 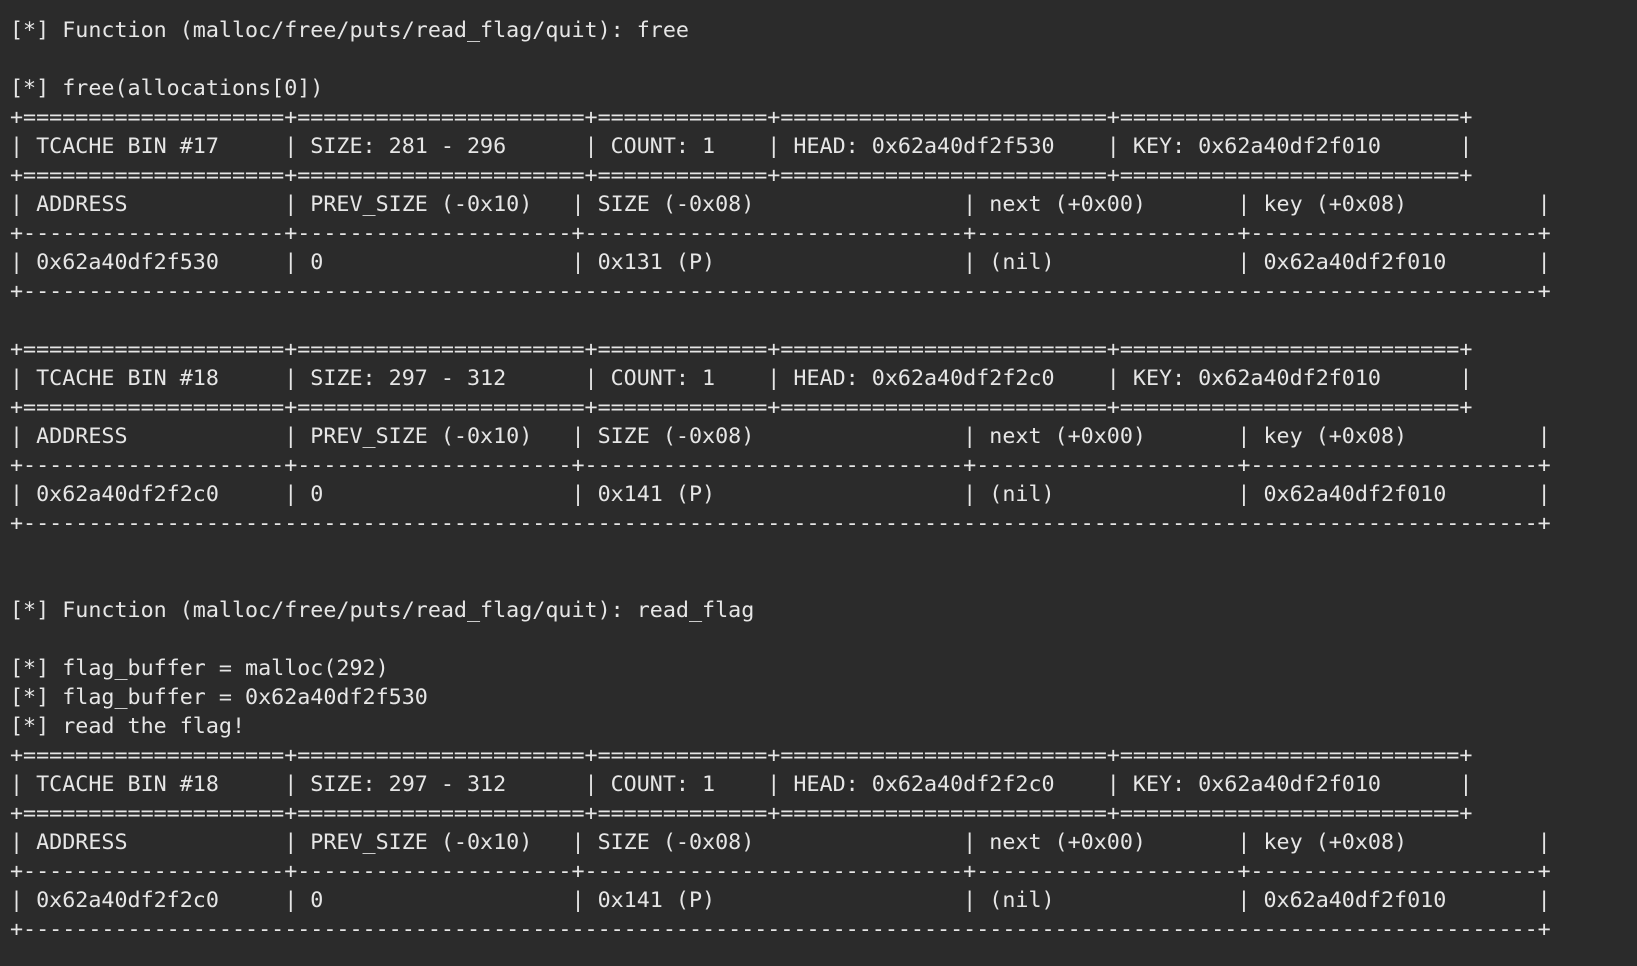 I want to click on status-line: [*] flag_buffer = malloc(292), so click(x=199, y=668).